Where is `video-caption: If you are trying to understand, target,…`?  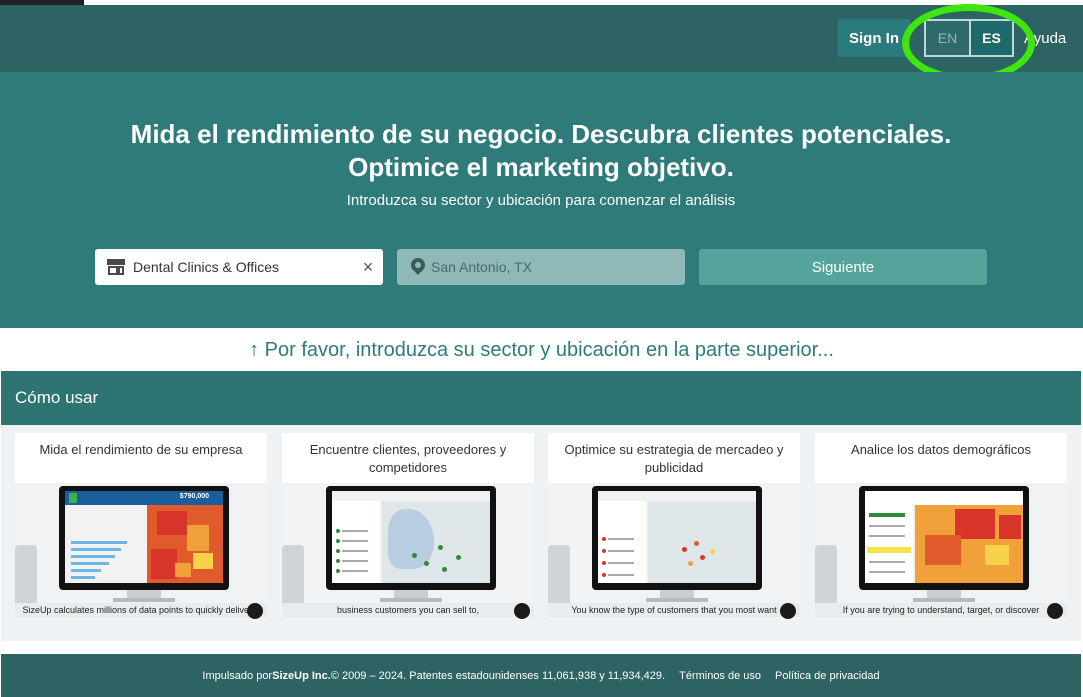 video-caption: If you are trying to understand, target,… is located at coordinates (941, 610).